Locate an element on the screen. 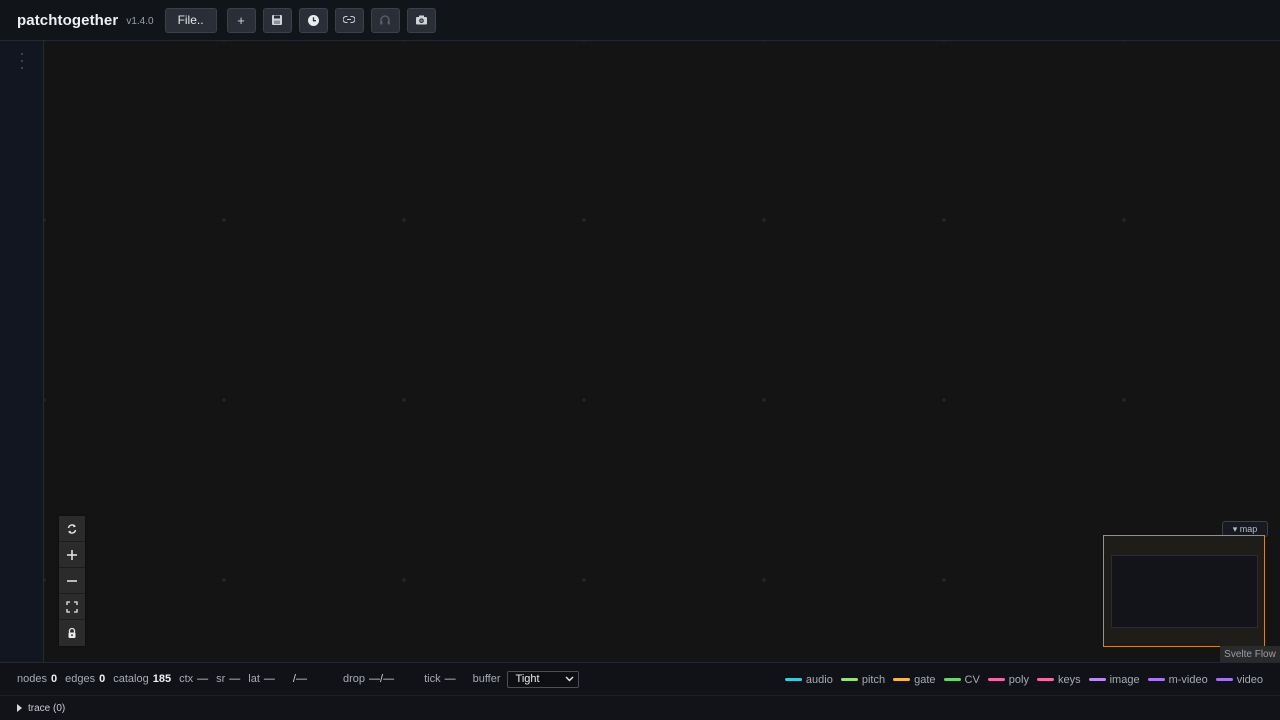 This screenshot has width=1280, height=720. legend-label: gate is located at coordinates (925, 679).